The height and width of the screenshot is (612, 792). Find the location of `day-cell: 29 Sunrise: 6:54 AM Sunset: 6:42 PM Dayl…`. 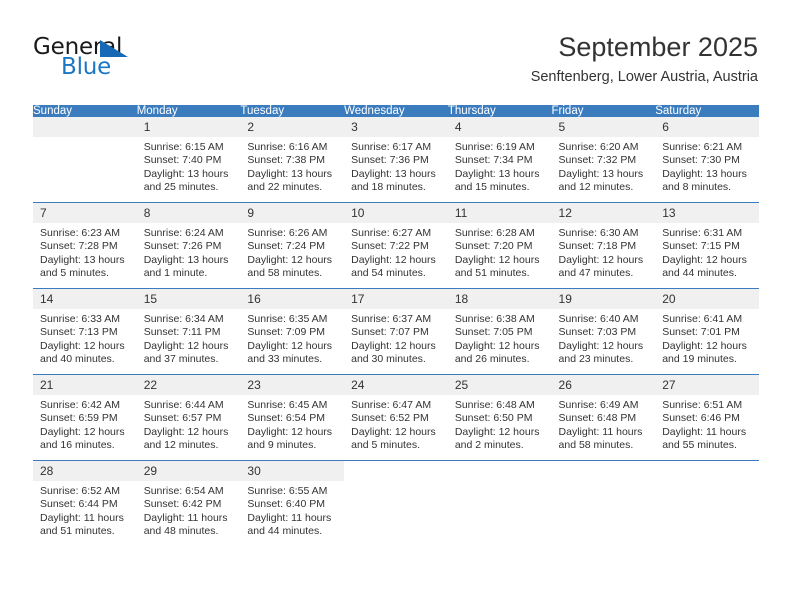

day-cell: 29 Sunrise: 6:54 AM Sunset: 6:42 PM Dayl… is located at coordinates (188, 503).